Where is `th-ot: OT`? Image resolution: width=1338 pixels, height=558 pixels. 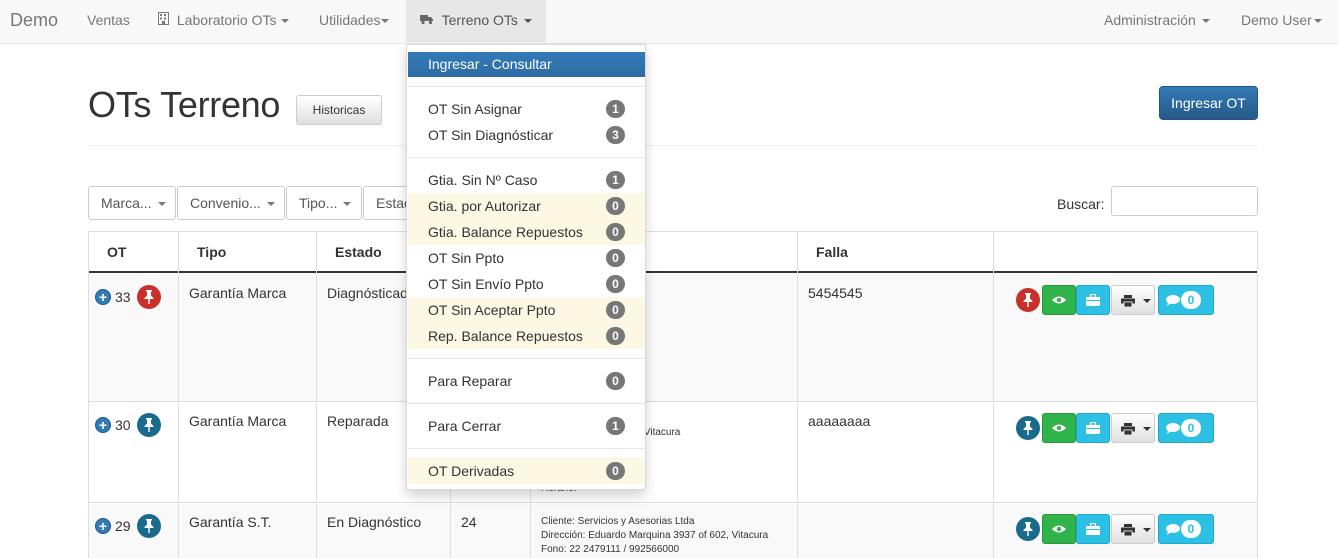 th-ot: OT is located at coordinates (134, 252).